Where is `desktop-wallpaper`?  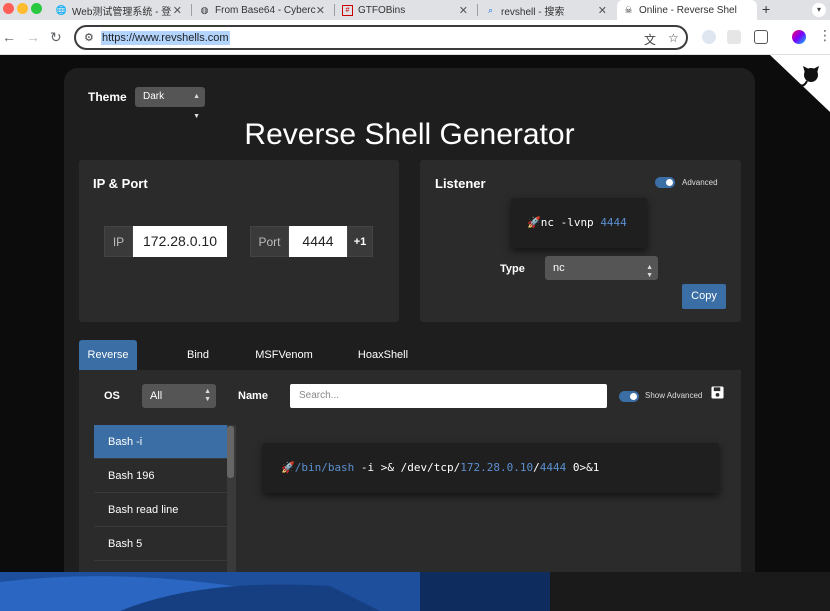
desktop-wallpaper is located at coordinates (415, 591).